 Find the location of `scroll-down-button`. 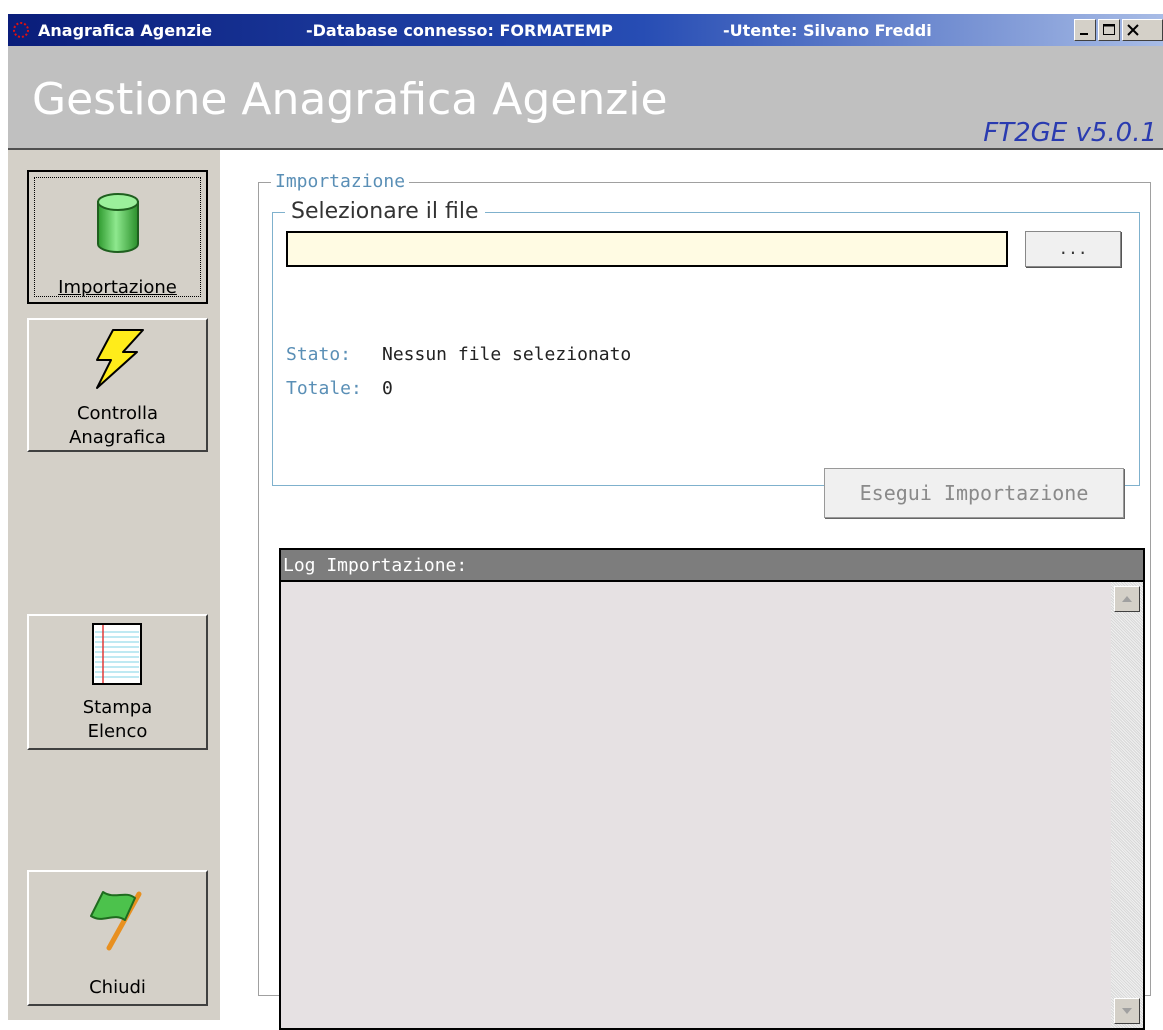

scroll-down-button is located at coordinates (1127, 1011).